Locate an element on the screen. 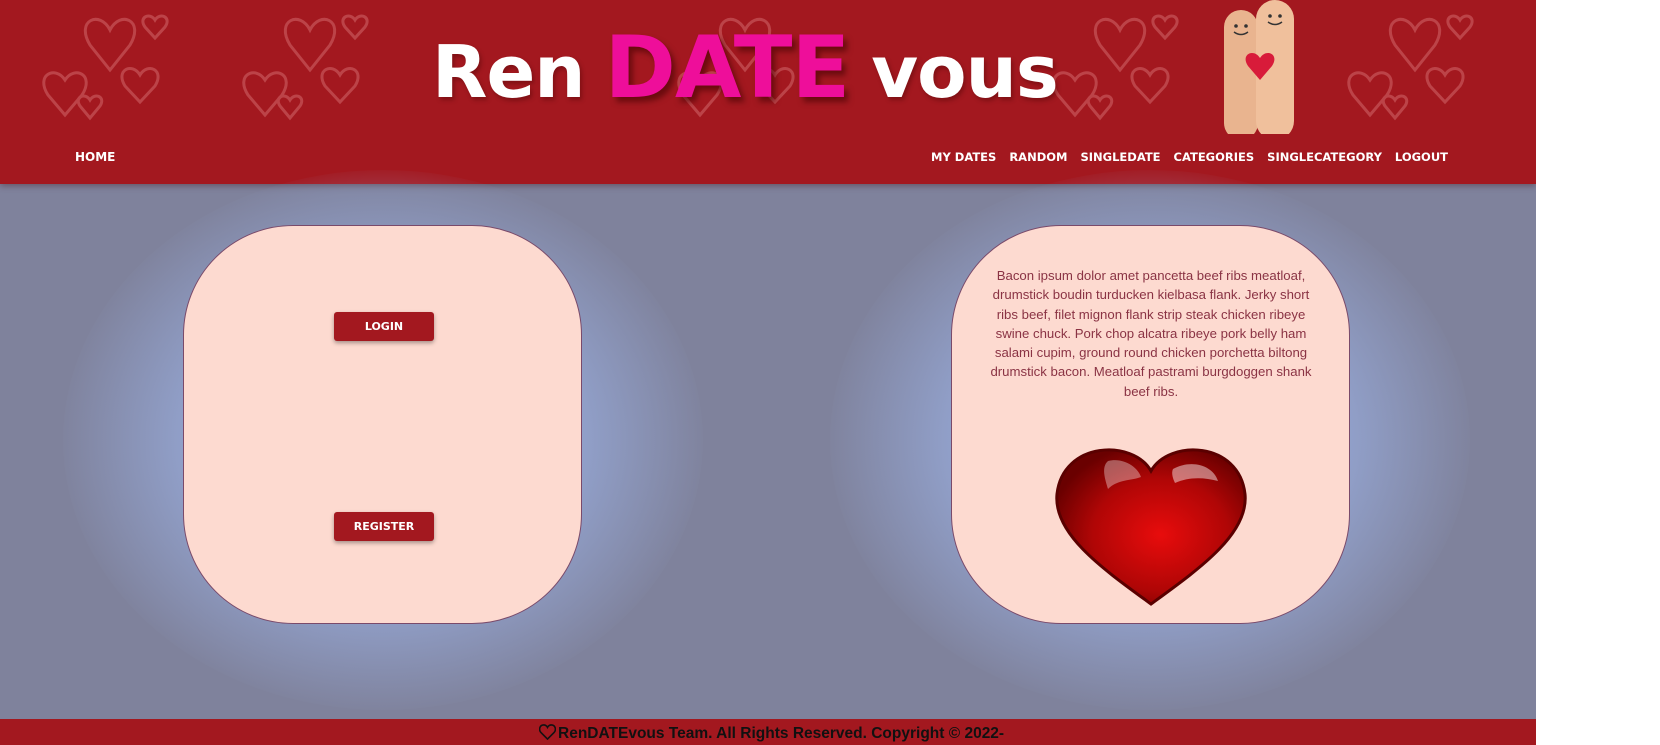  nav-random-link: RANDOM is located at coordinates (1038, 157).